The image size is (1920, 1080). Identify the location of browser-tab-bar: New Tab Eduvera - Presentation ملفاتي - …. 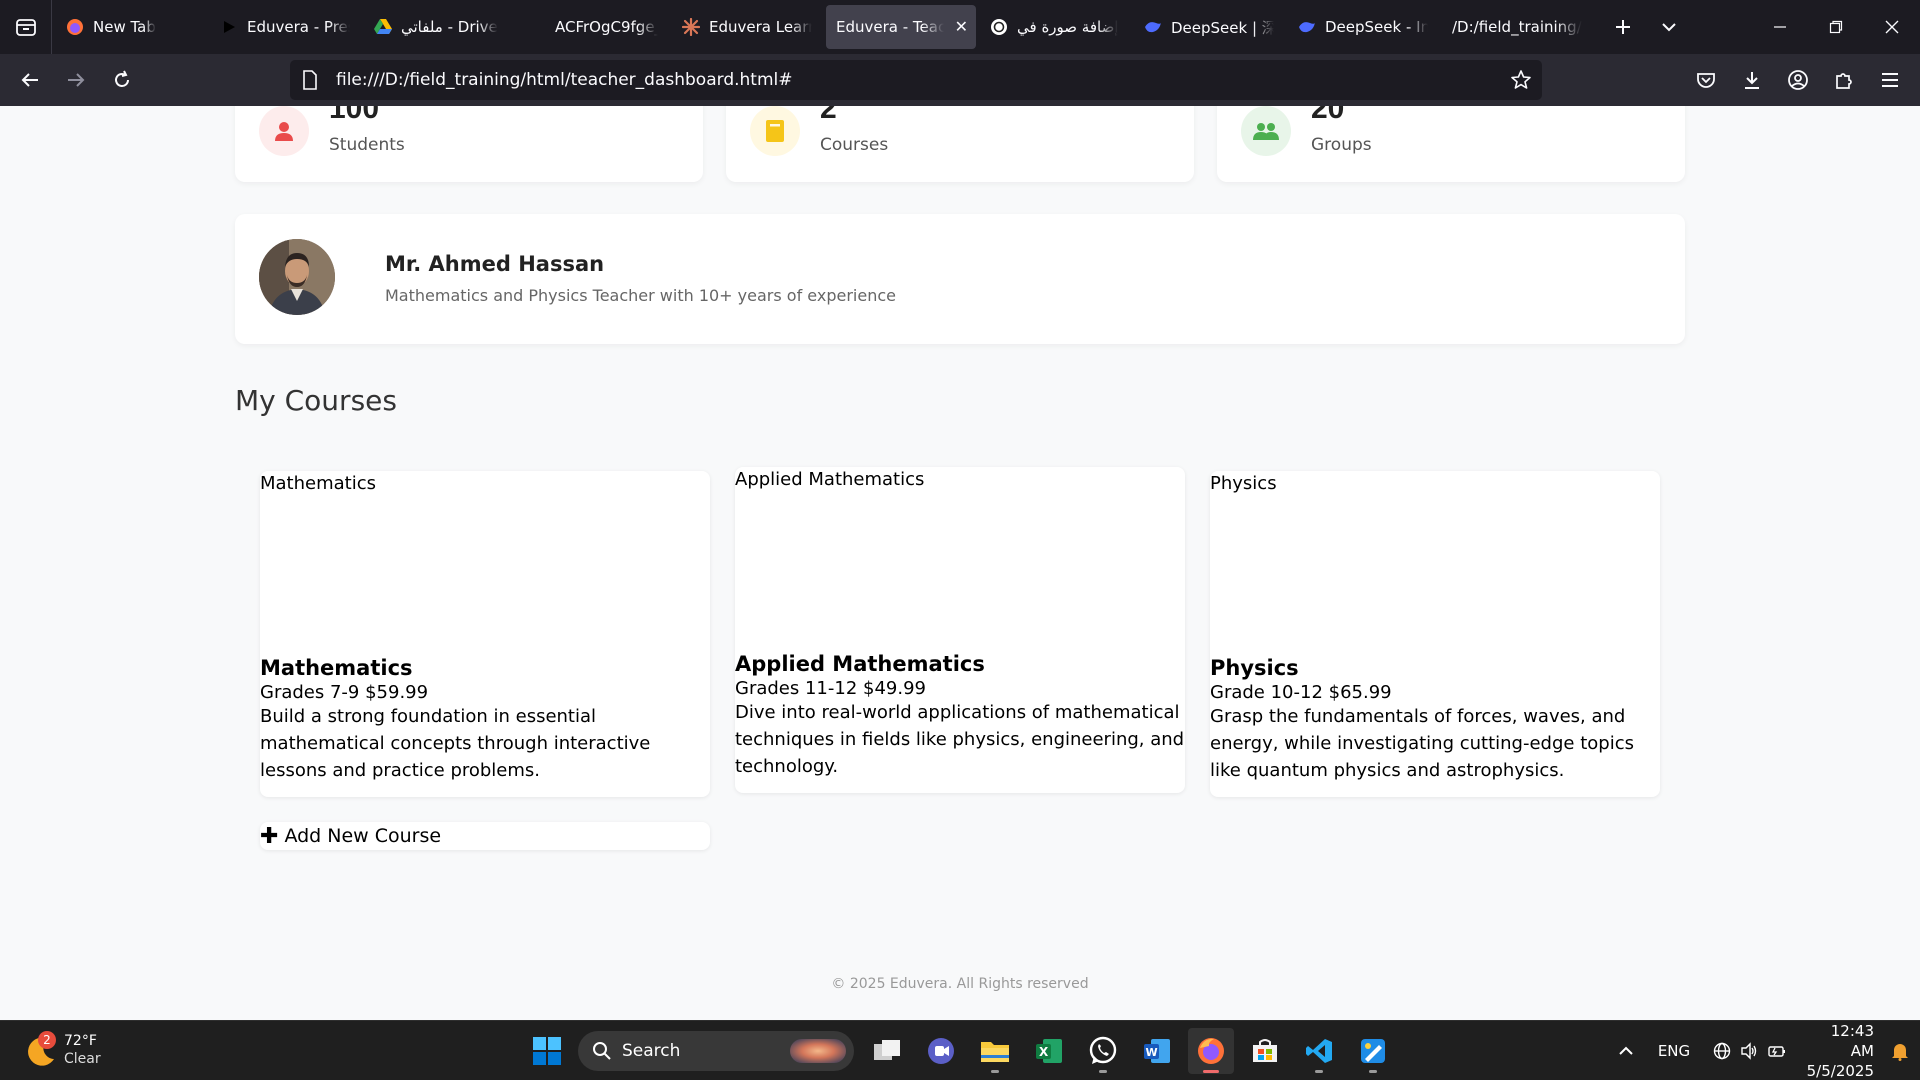
(960, 27).